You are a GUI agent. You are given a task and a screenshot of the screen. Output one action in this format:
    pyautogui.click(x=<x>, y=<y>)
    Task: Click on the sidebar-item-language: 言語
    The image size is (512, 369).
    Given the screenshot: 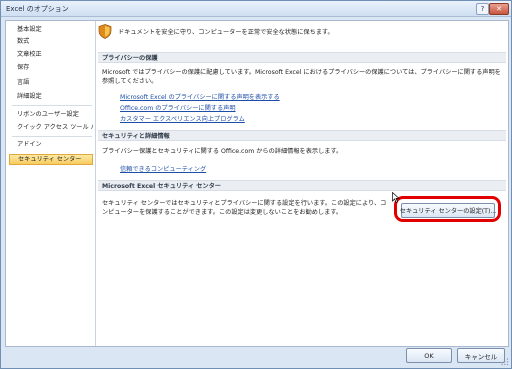 What is the action you would take?
    pyautogui.click(x=51, y=82)
    